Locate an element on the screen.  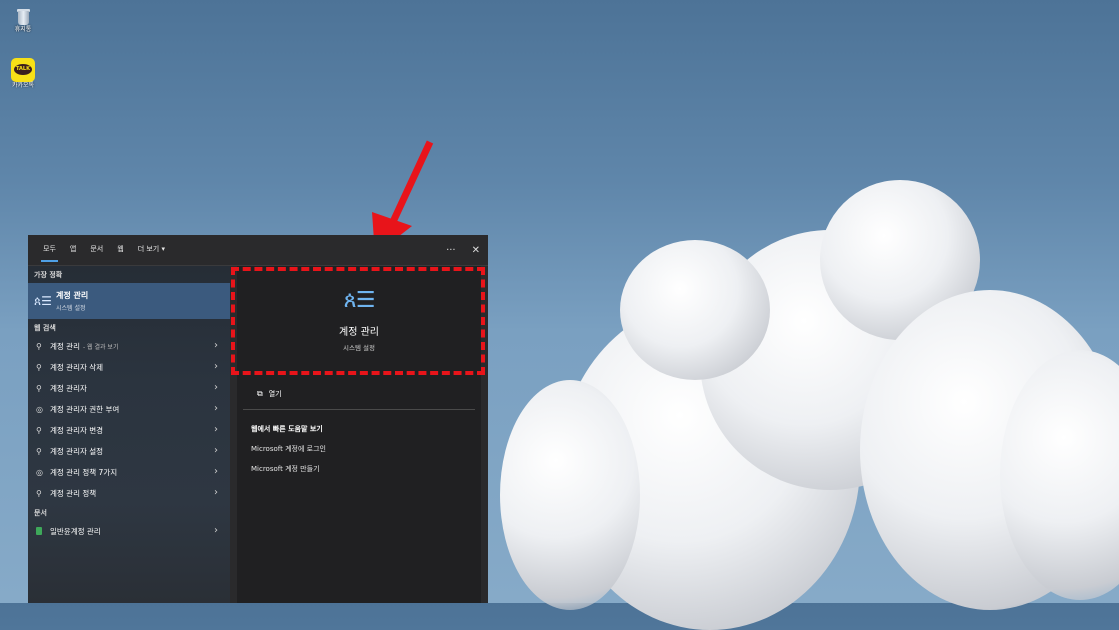
web-result-item: ⚲ 계정 관리 정책 › is located at coordinates (129, 493).